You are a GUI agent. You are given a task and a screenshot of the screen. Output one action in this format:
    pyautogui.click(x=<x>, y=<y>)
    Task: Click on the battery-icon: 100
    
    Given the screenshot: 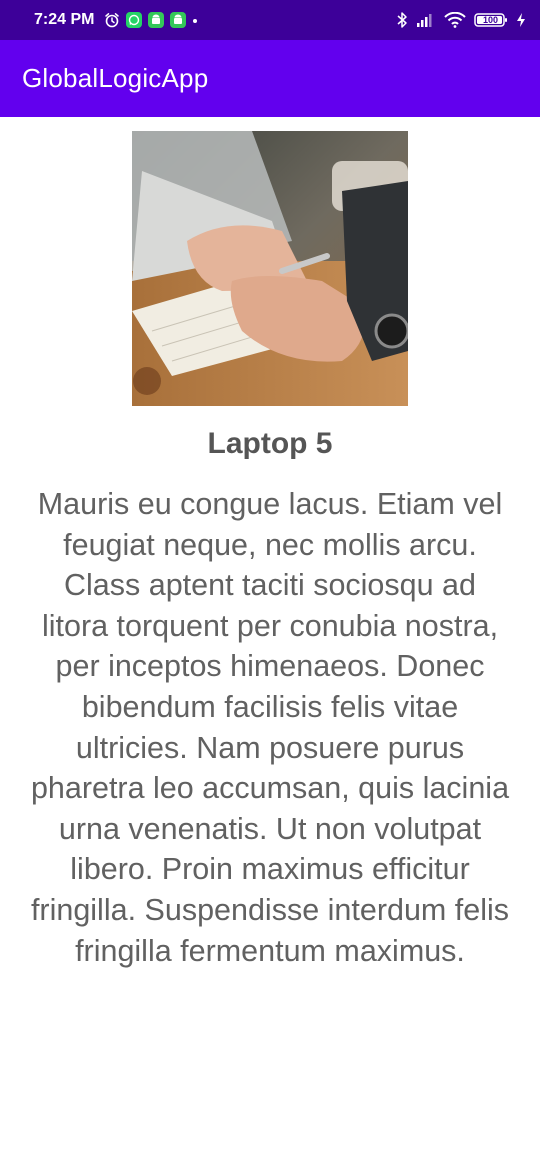 What is the action you would take?
    pyautogui.click(x=491, y=20)
    